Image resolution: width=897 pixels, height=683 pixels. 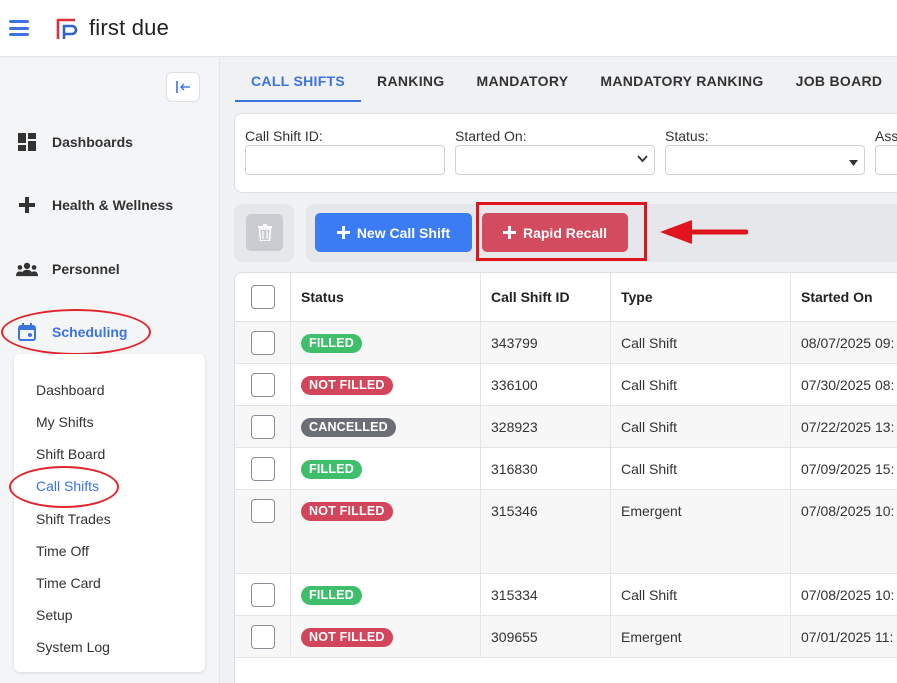 What do you see at coordinates (348, 427) in the screenshot?
I see `status-badge: CANCELLED` at bounding box center [348, 427].